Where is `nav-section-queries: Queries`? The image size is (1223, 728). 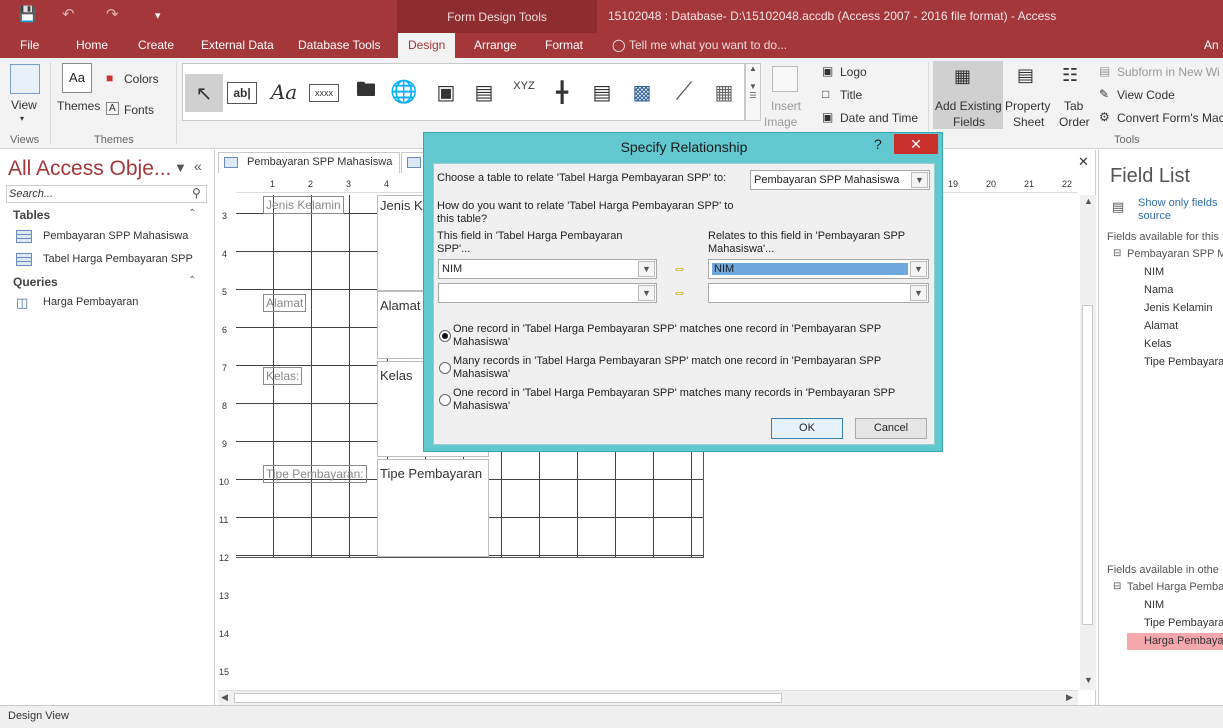 nav-section-queries: Queries is located at coordinates (35, 282).